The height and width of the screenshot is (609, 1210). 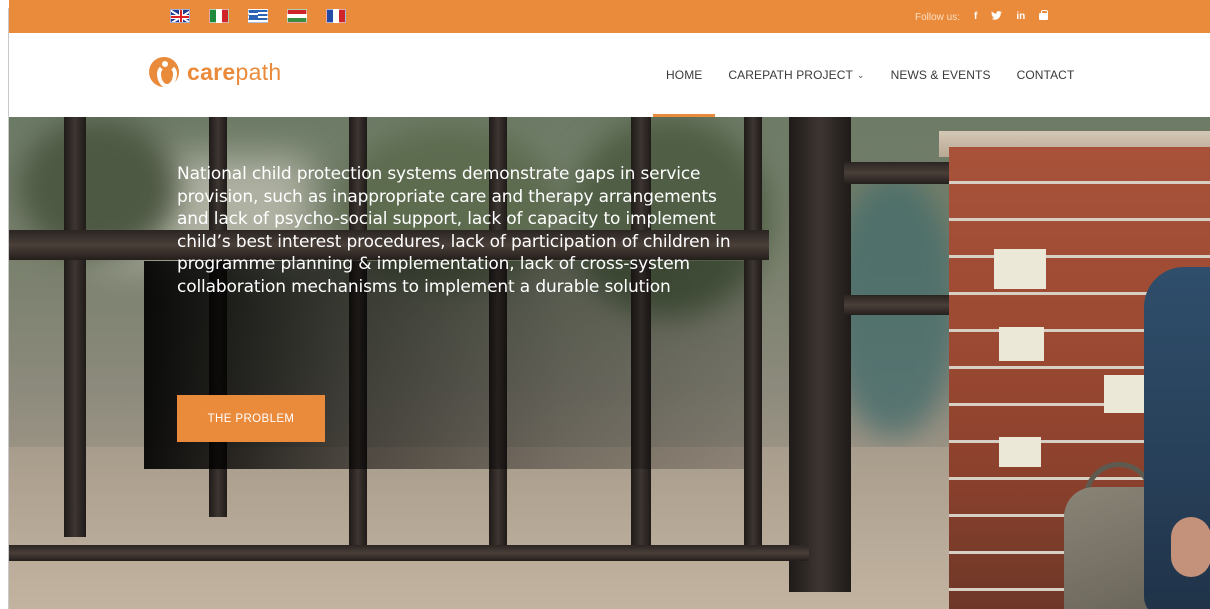 I want to click on top-bar: Follow us: f in, so click(x=609, y=16).